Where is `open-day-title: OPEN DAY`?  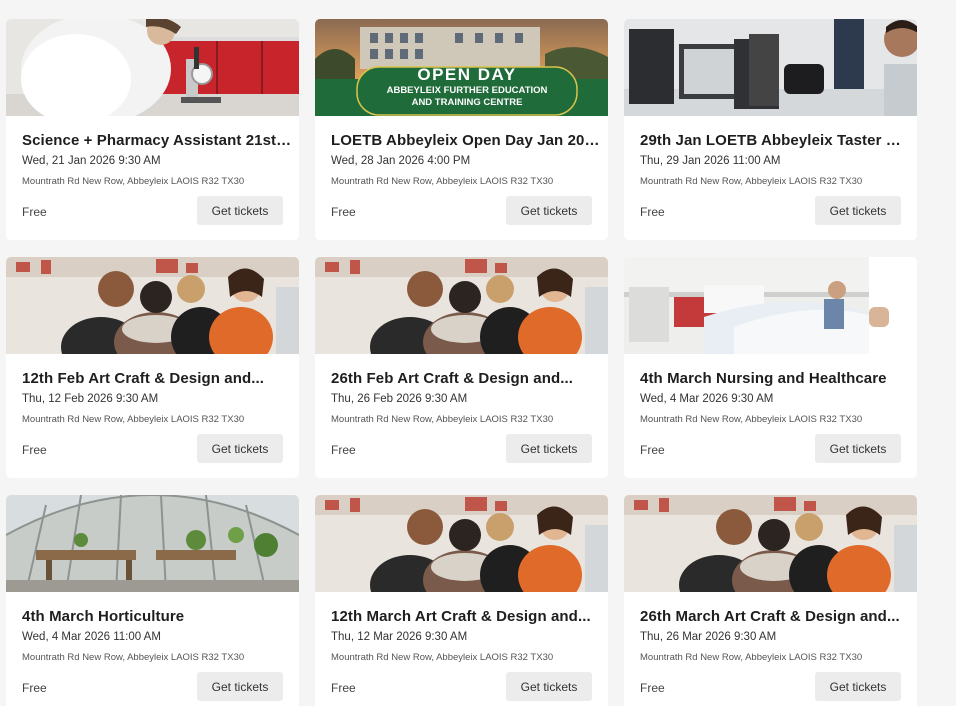
open-day-title: OPEN DAY is located at coordinates (467, 74).